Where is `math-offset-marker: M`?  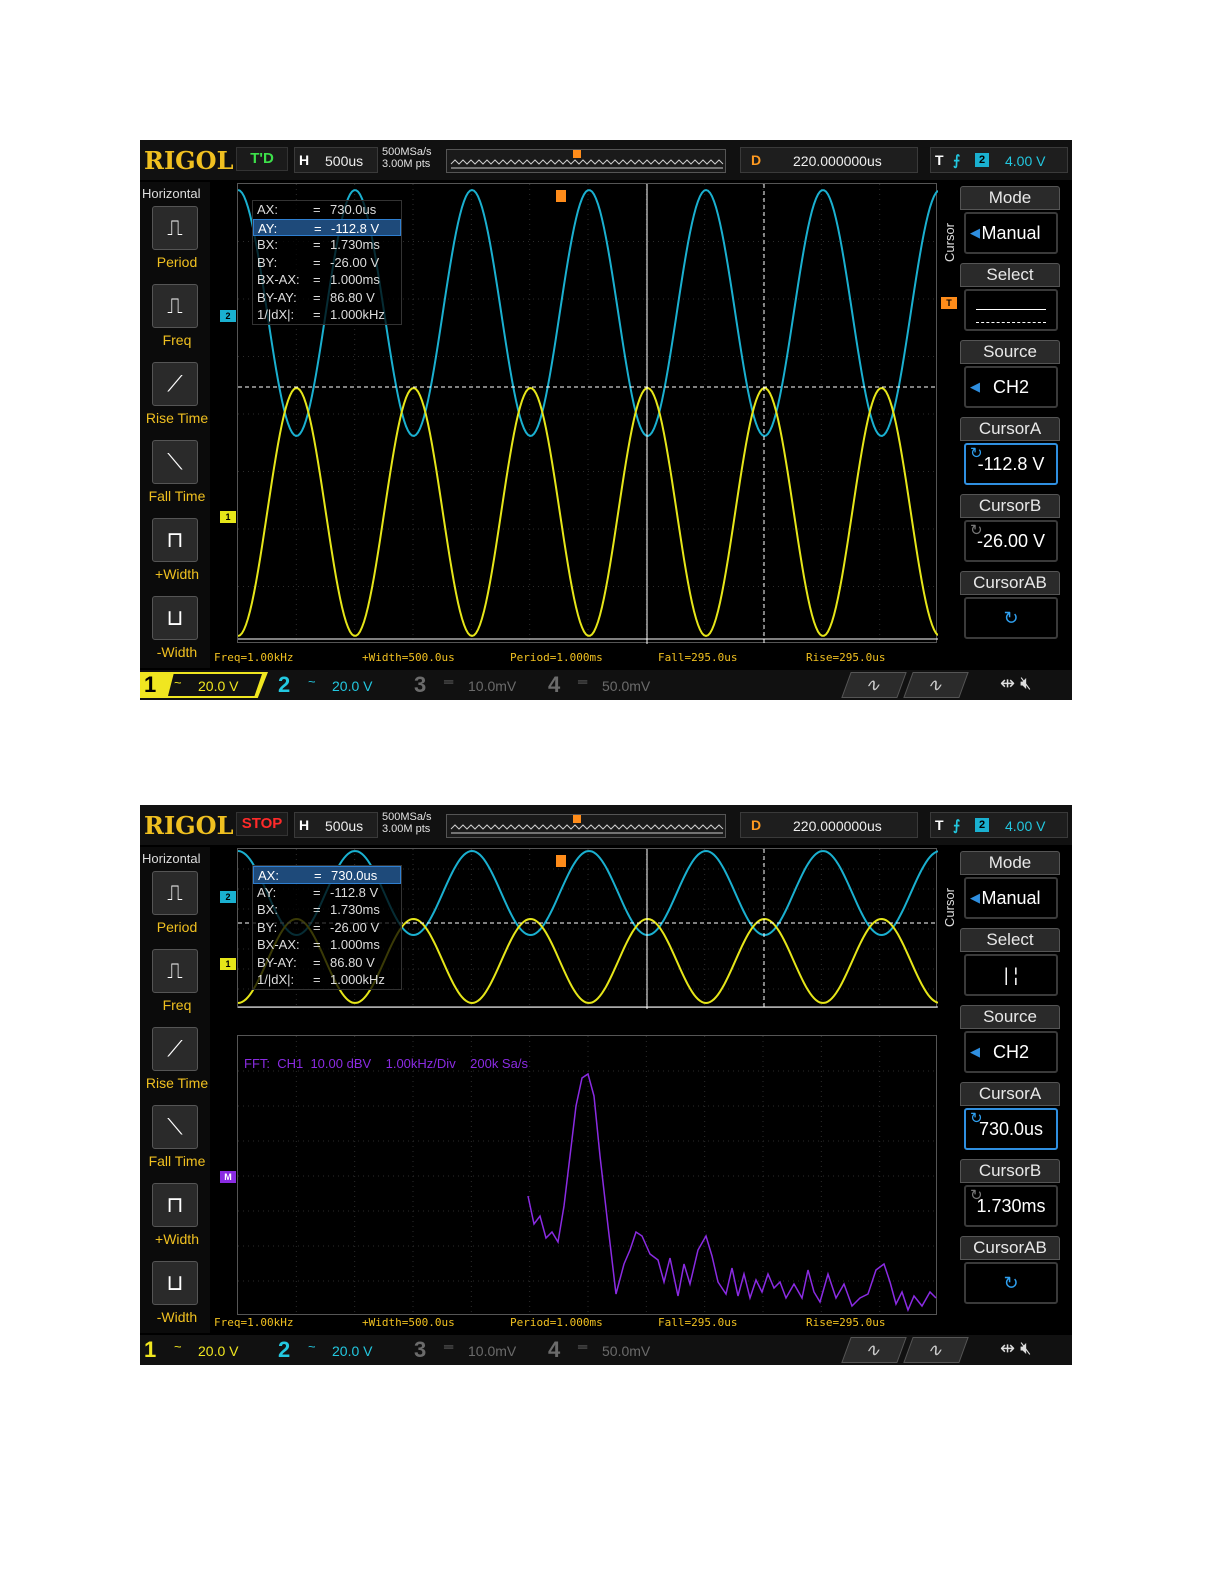
math-offset-marker: M is located at coordinates (228, 1177).